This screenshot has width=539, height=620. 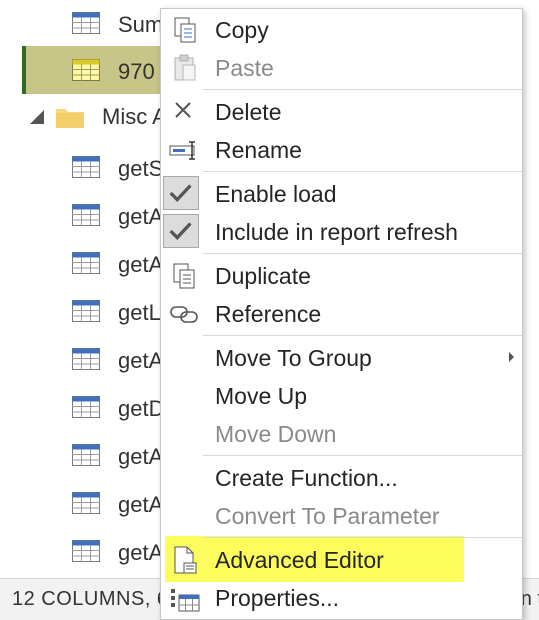 What do you see at coordinates (141, 24) in the screenshot?
I see `query-name: Sum` at bounding box center [141, 24].